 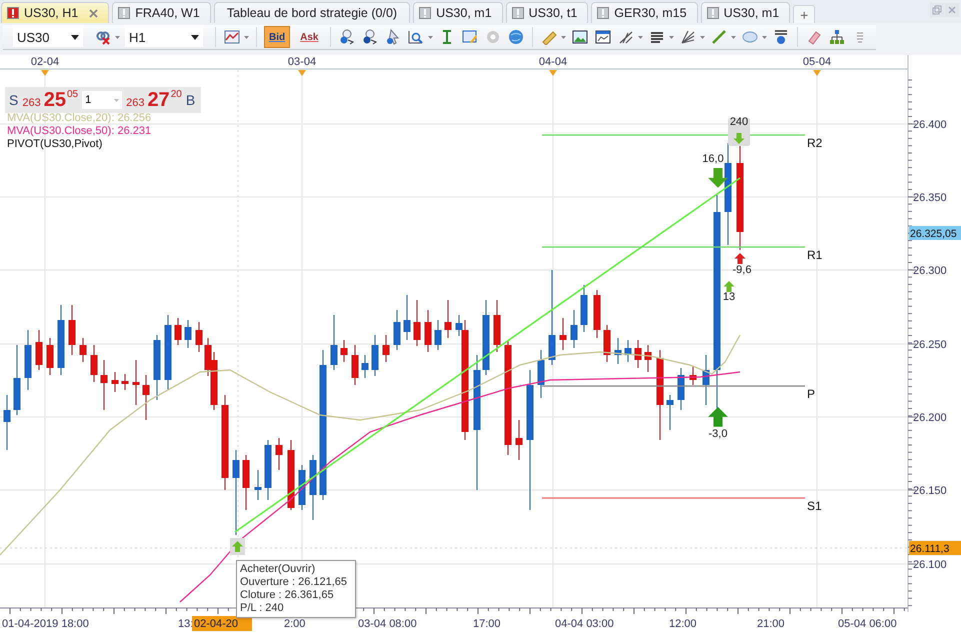 What do you see at coordinates (930, 125) in the screenshot?
I see `price-label: 26.400` at bounding box center [930, 125].